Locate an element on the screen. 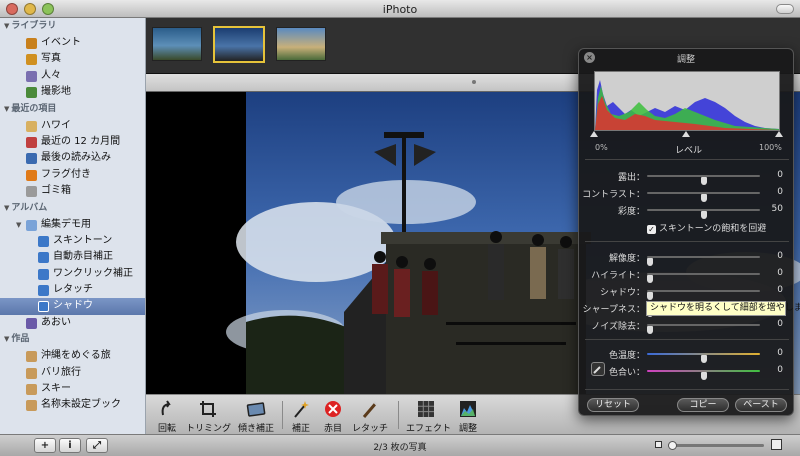  library-header: ▼ ライブラリ is located at coordinates (72, 26).